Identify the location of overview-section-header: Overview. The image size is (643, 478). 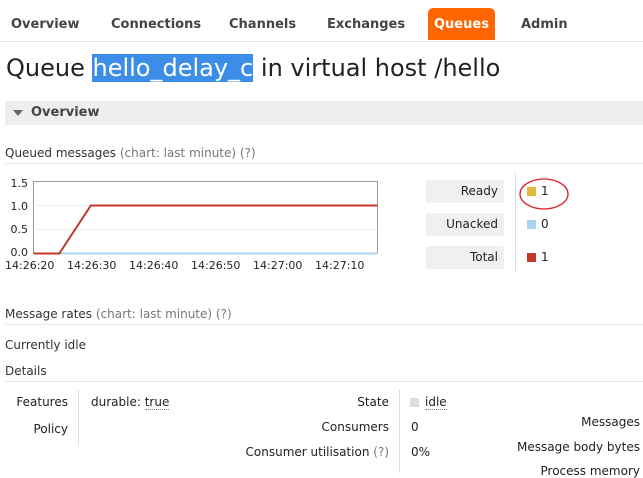
(324, 113).